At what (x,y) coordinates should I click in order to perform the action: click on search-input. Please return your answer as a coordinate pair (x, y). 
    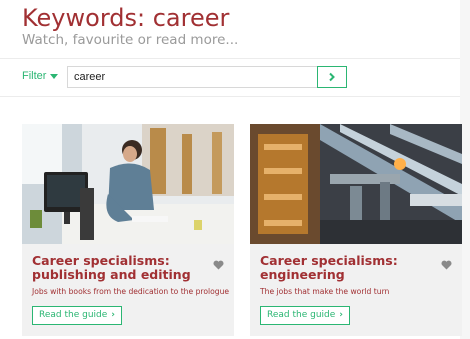
    Looking at the image, I should click on (192, 77).